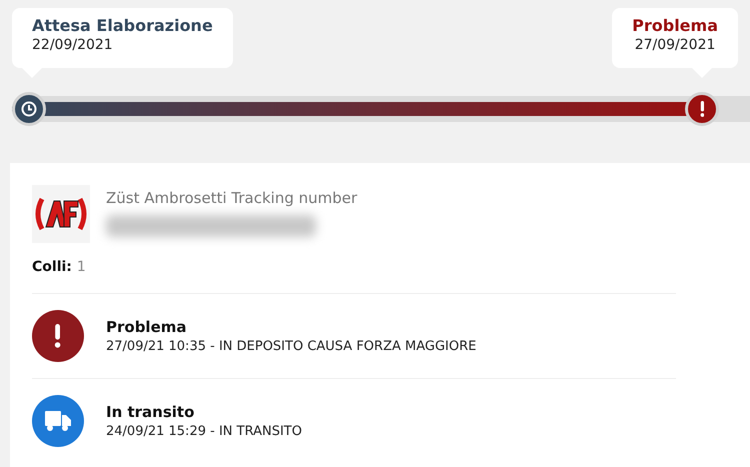  I want to click on stage-title: Problema, so click(675, 25).